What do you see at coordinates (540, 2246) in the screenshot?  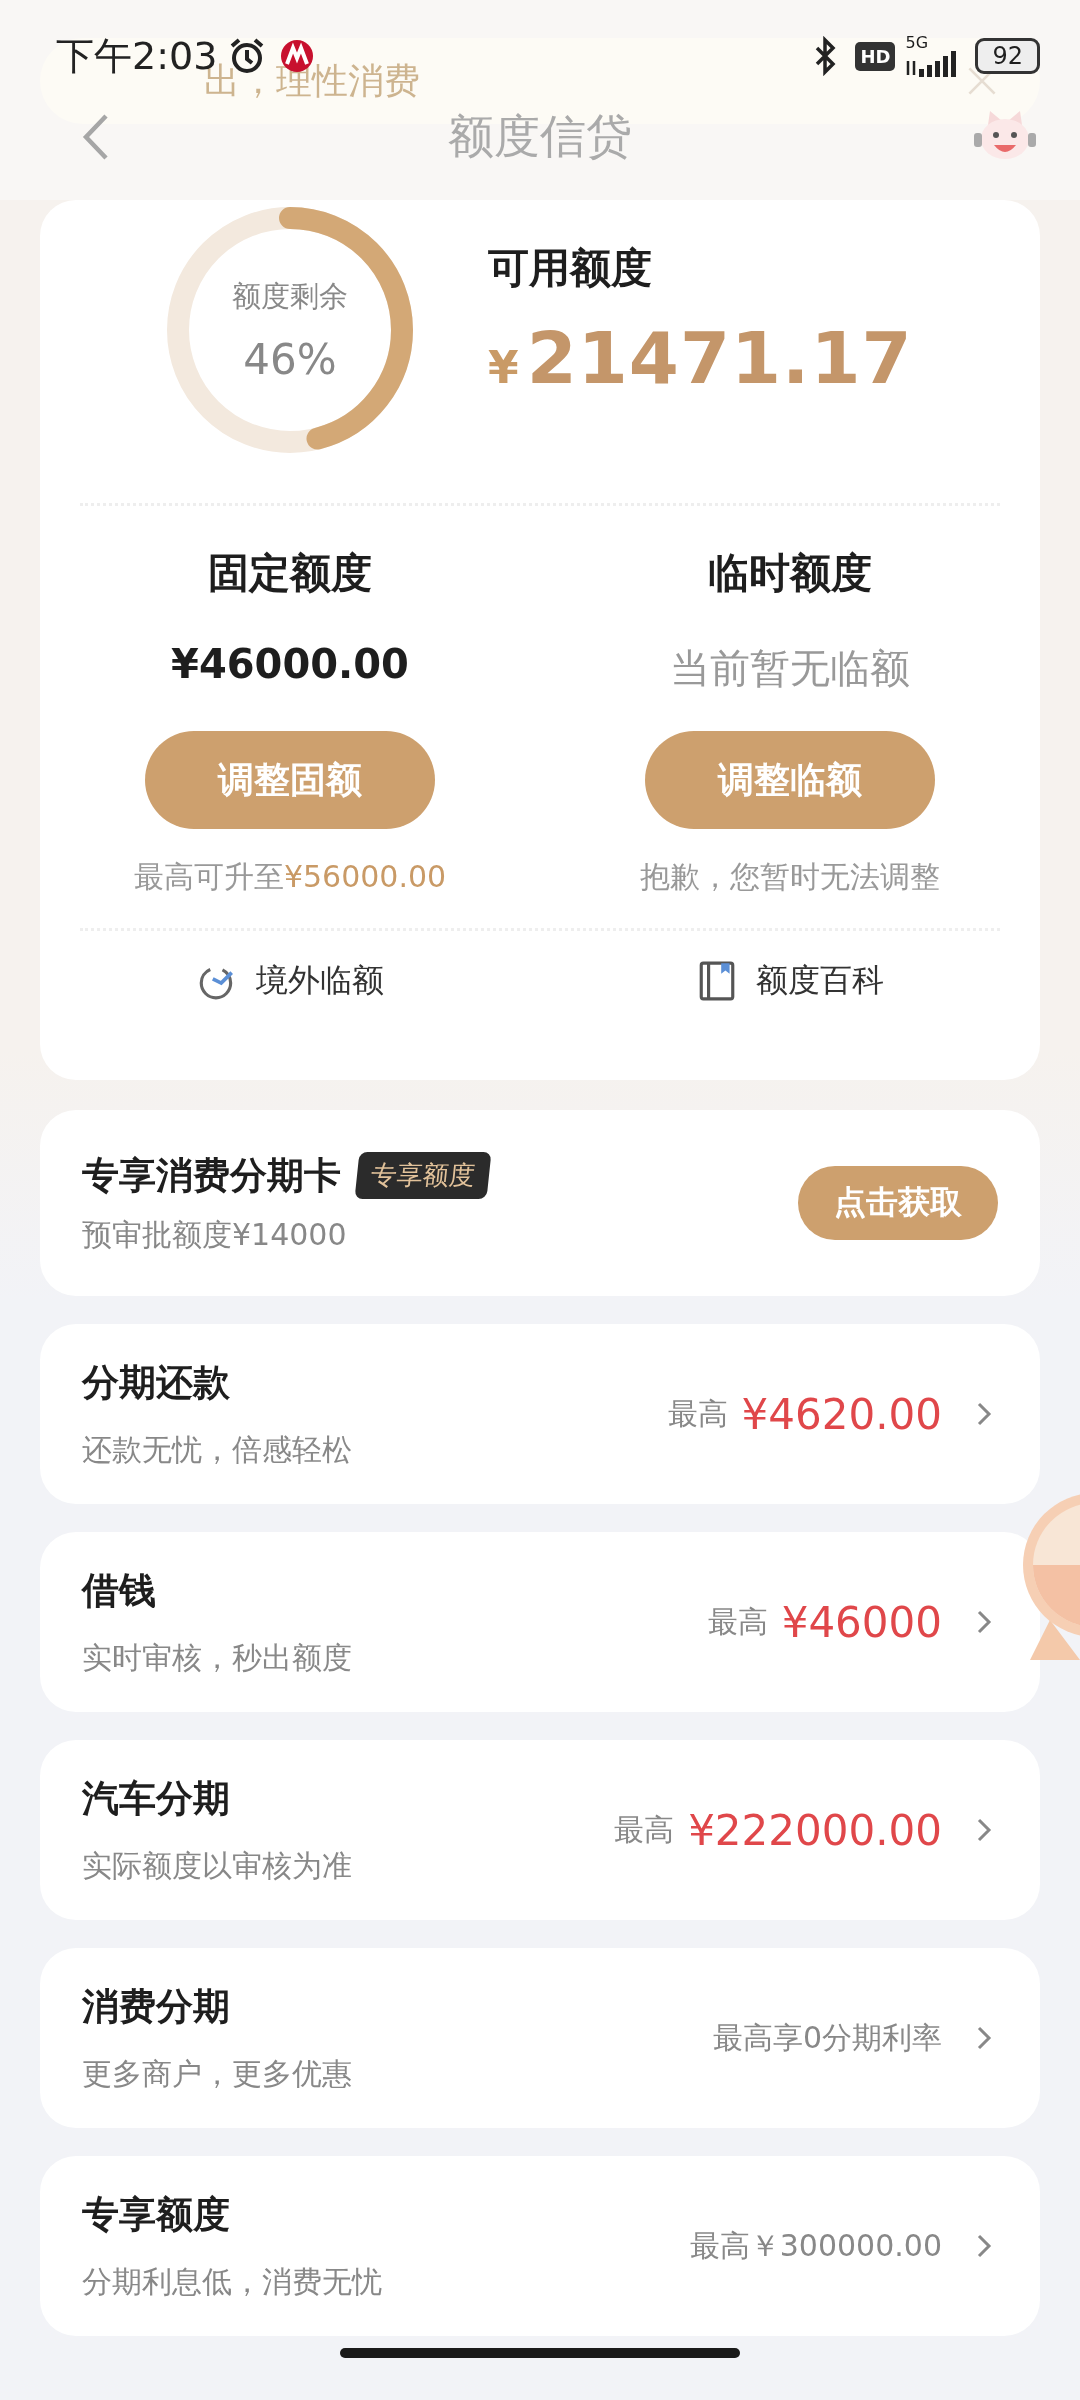 I see `product-card: 专享额度 分期利息低，消费无忧 最高￥300000.00` at bounding box center [540, 2246].